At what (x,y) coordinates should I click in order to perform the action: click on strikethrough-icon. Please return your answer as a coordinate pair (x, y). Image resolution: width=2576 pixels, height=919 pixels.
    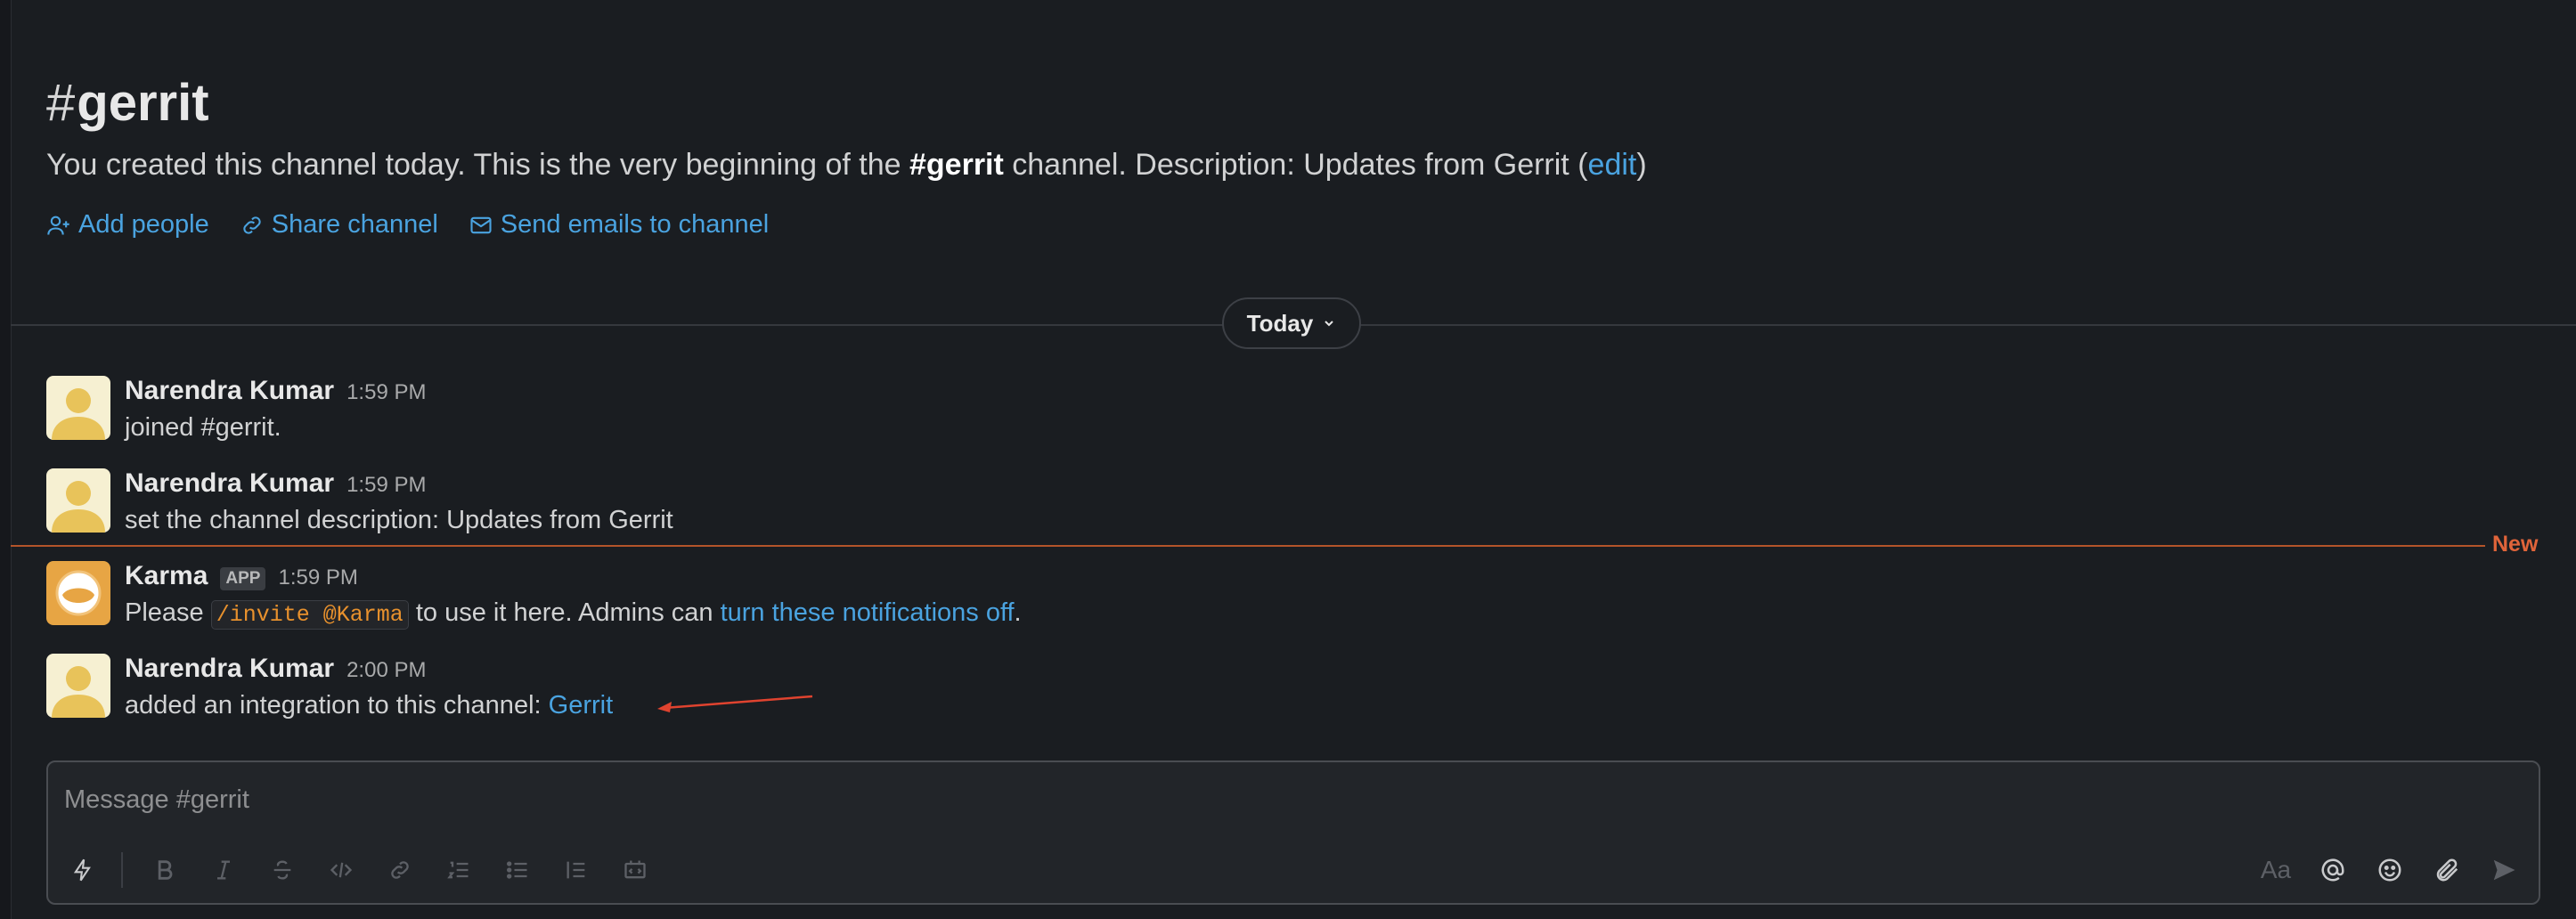
    Looking at the image, I should click on (282, 870).